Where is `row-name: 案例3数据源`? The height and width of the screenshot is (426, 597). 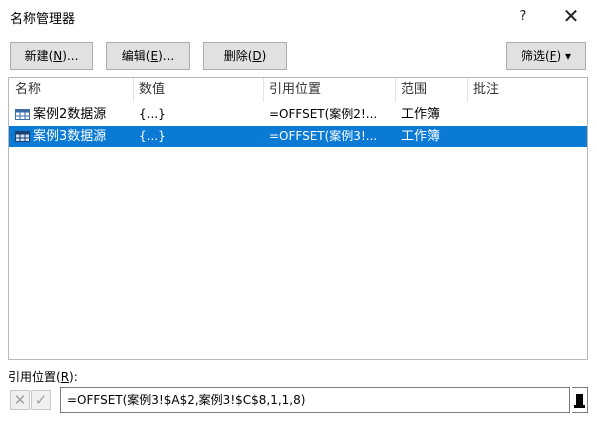
row-name: 案例3数据源 is located at coordinates (70, 136).